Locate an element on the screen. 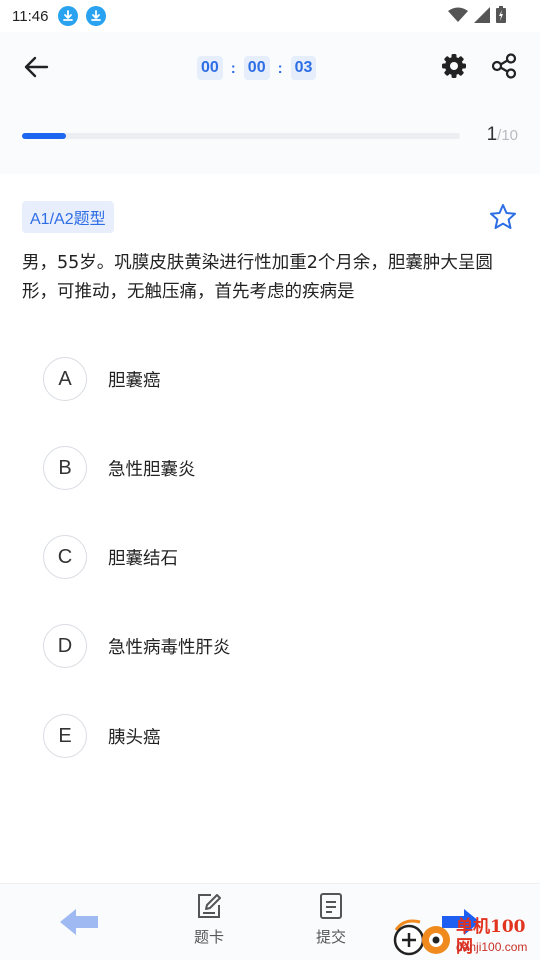 This screenshot has height=960, width=540. total-question-count: 10 is located at coordinates (509, 135).